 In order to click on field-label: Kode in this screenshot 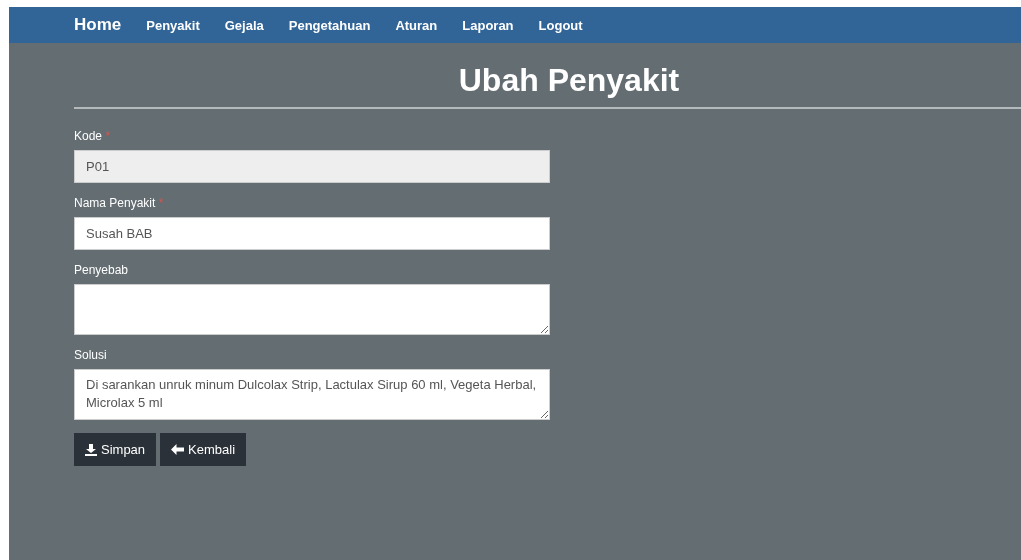, I will do `click(88, 136)`.